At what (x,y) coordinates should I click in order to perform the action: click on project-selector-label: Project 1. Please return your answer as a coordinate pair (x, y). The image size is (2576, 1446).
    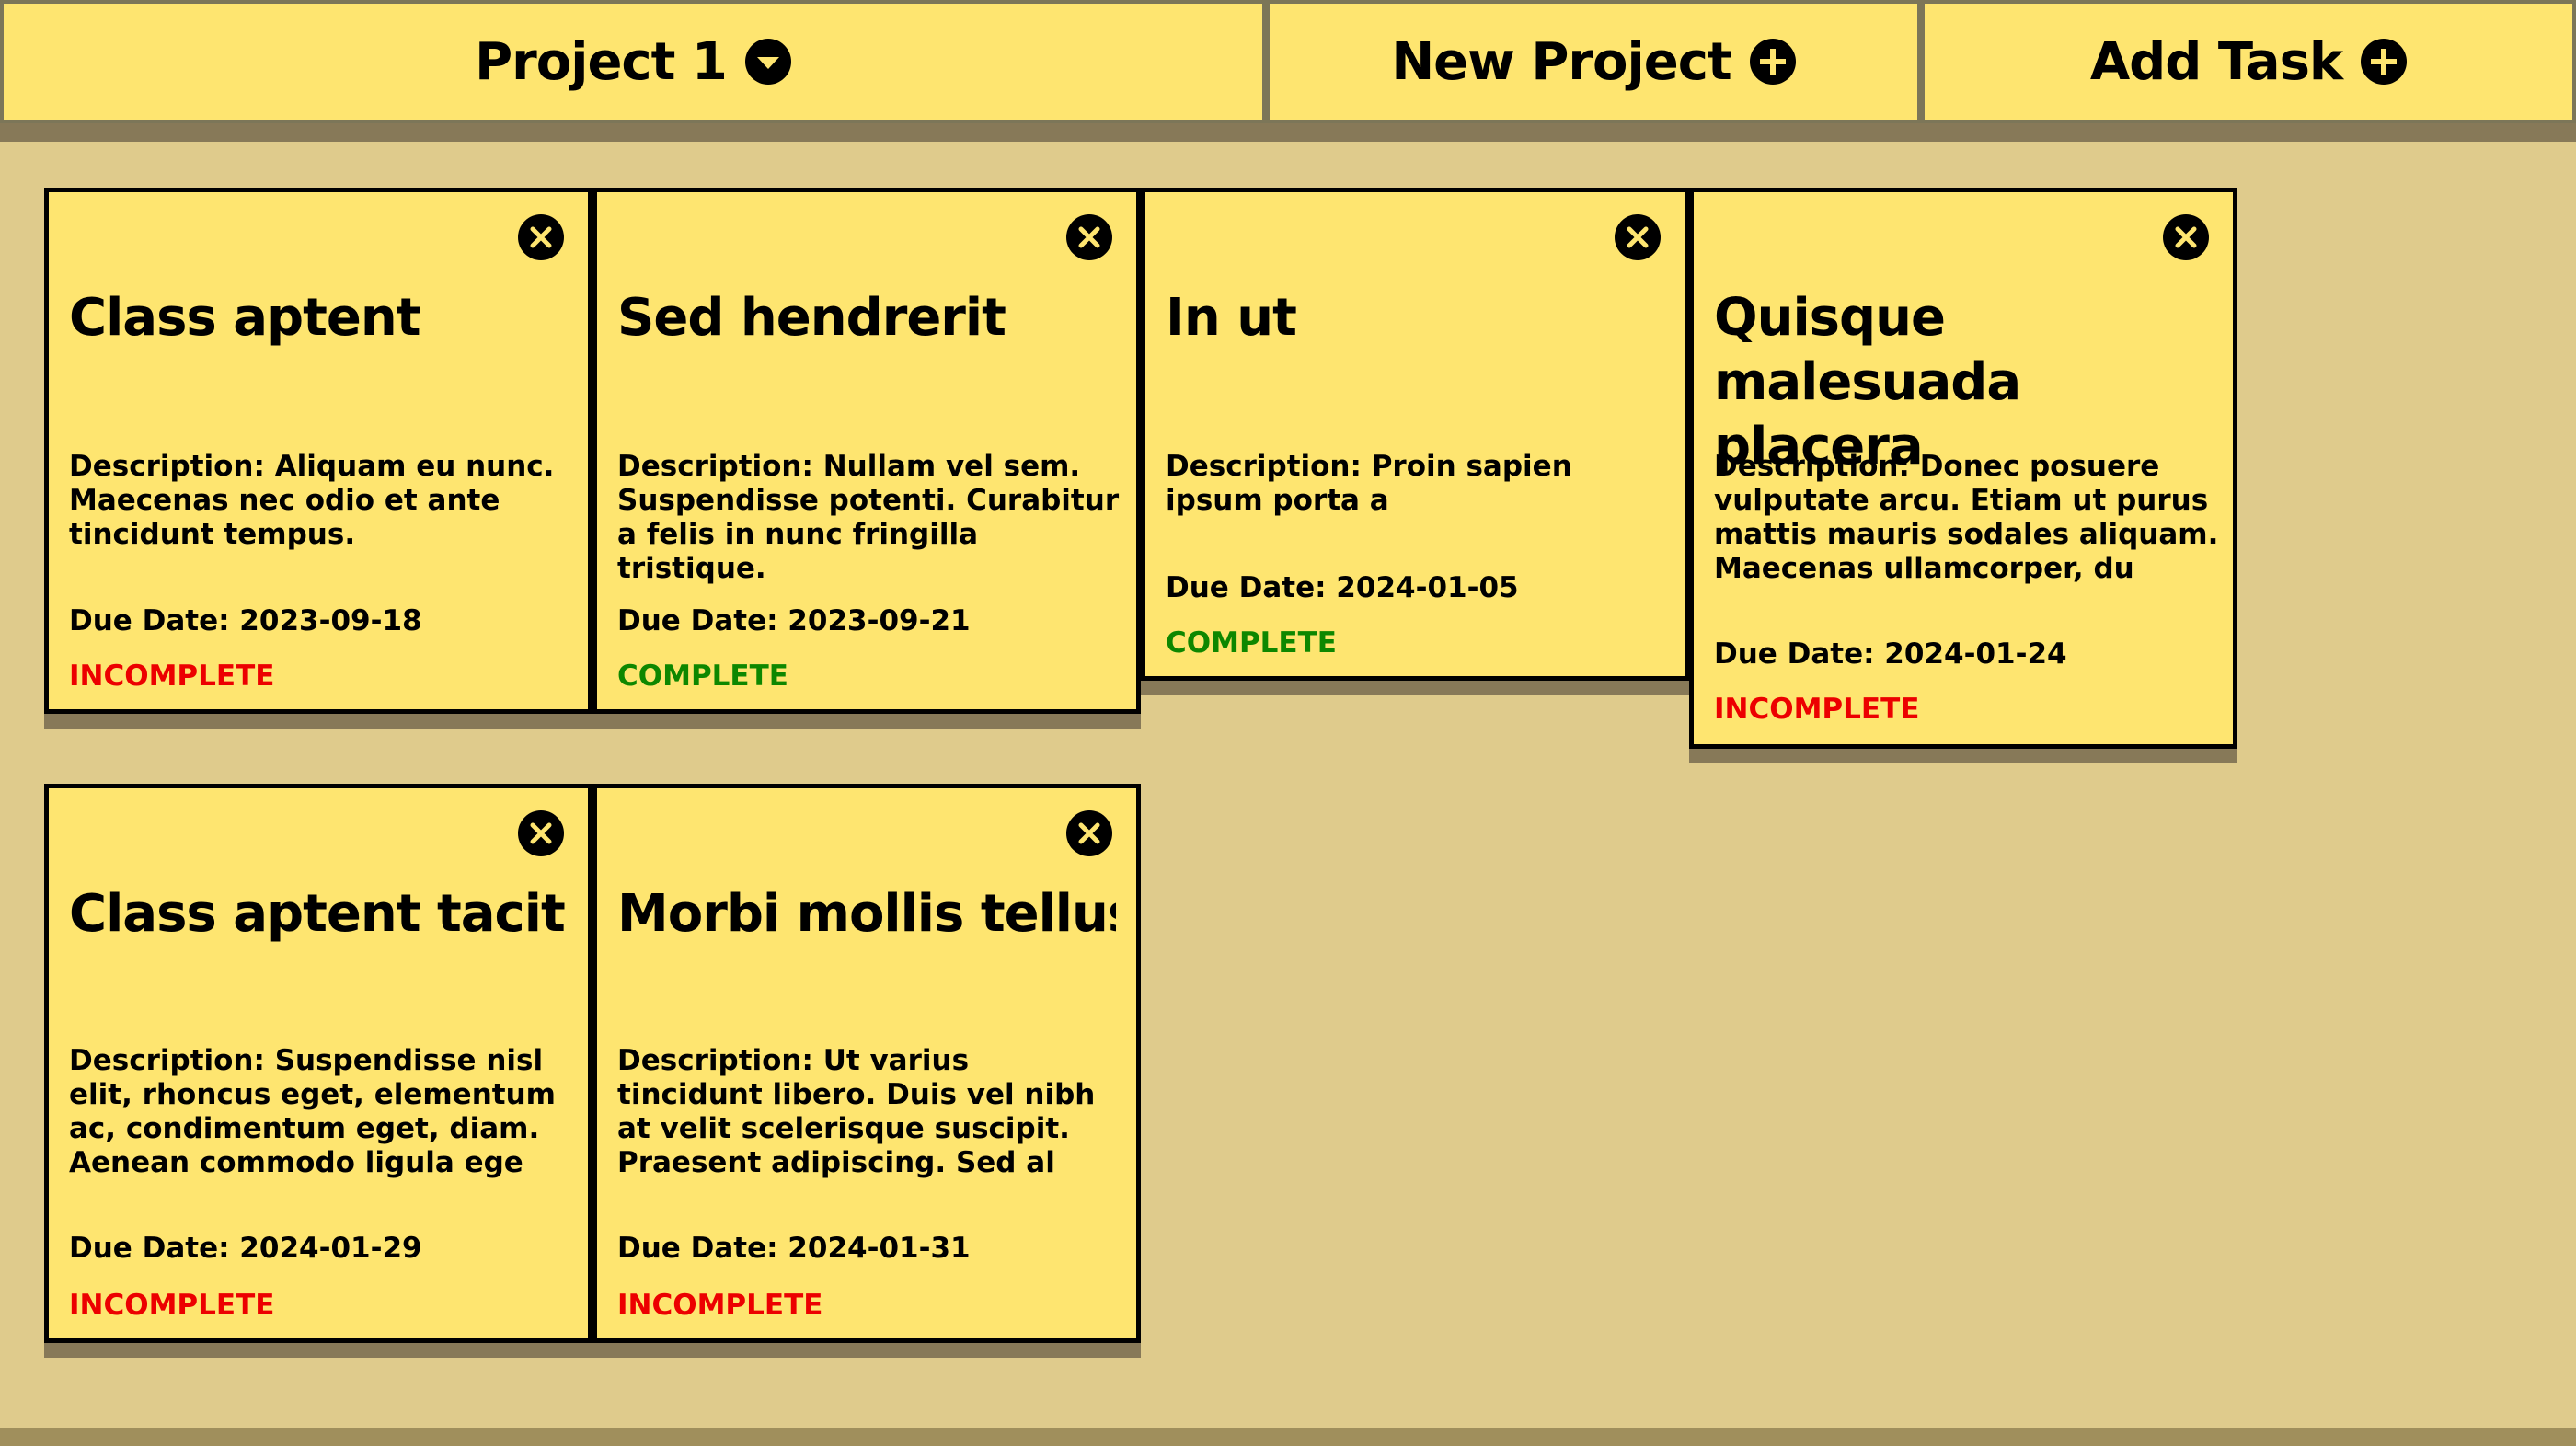
    Looking at the image, I should click on (601, 61).